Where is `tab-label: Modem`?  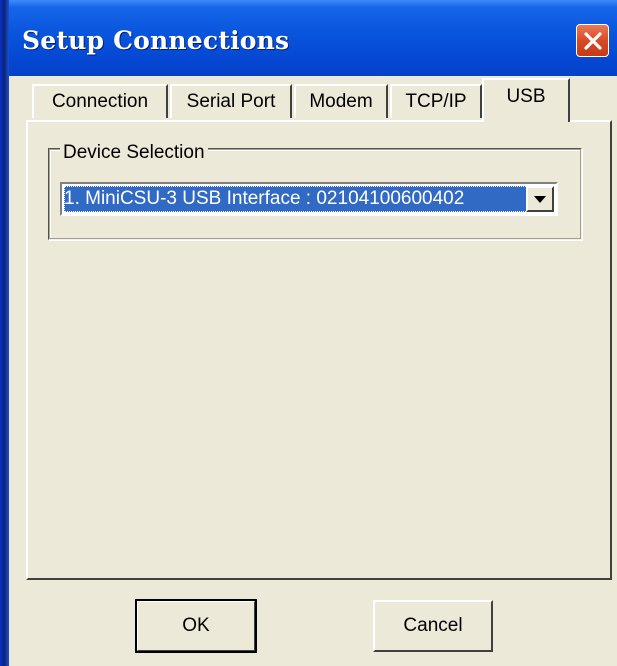 tab-label: Modem is located at coordinates (341, 101).